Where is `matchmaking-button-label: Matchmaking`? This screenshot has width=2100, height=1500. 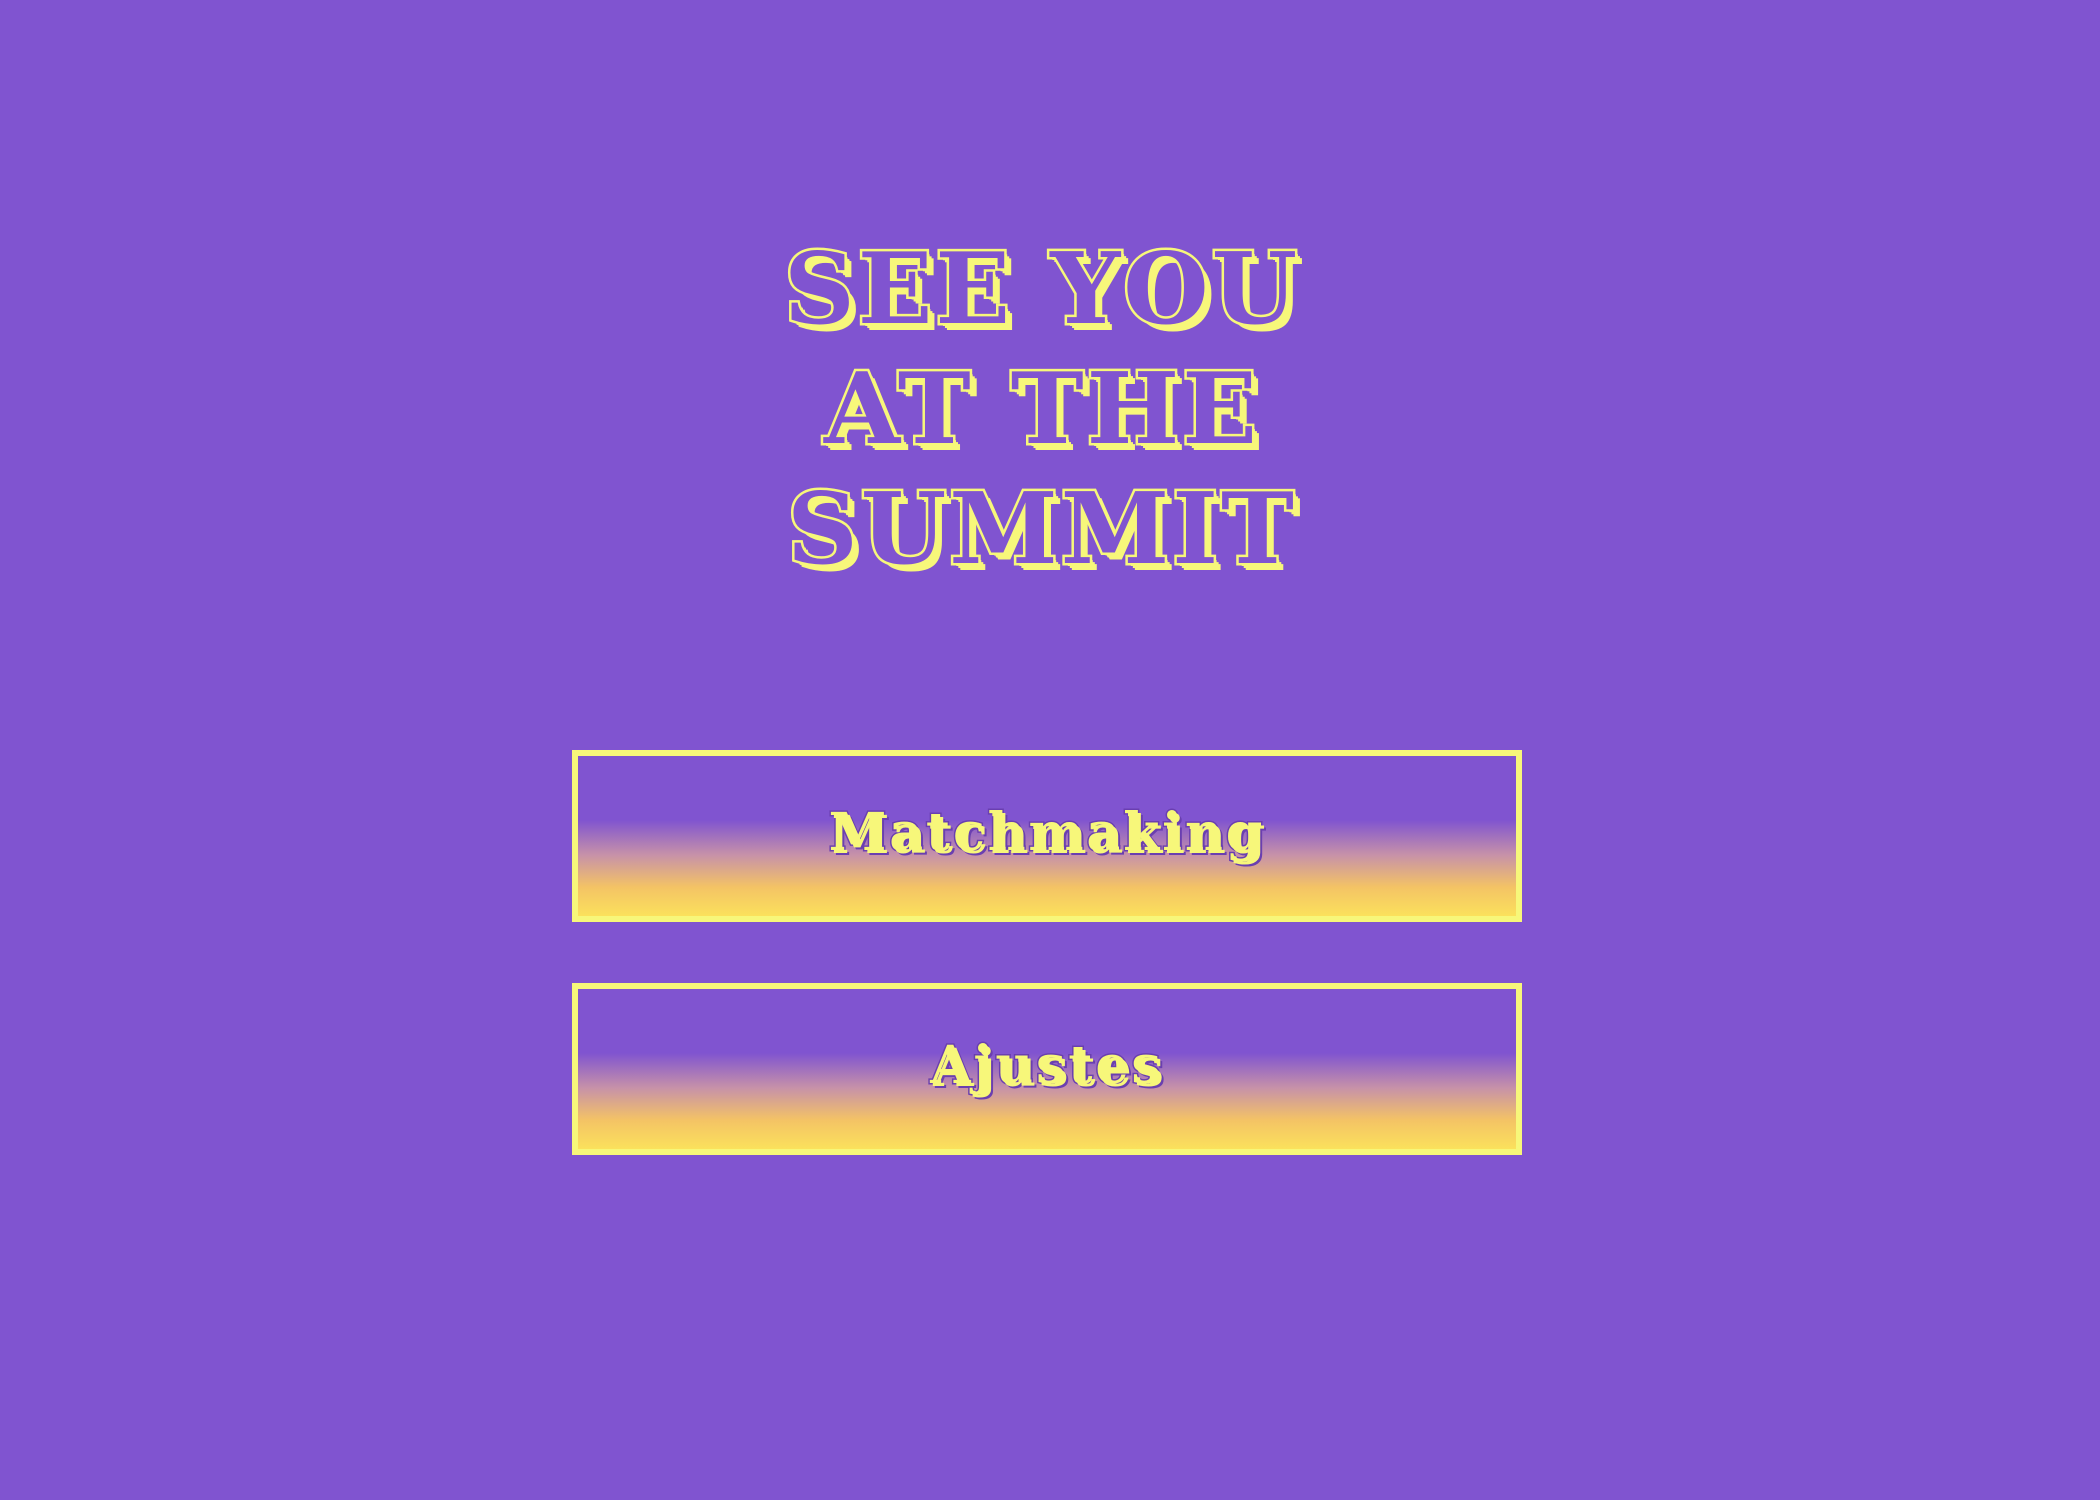
matchmaking-button-label: Matchmaking is located at coordinates (1046, 832).